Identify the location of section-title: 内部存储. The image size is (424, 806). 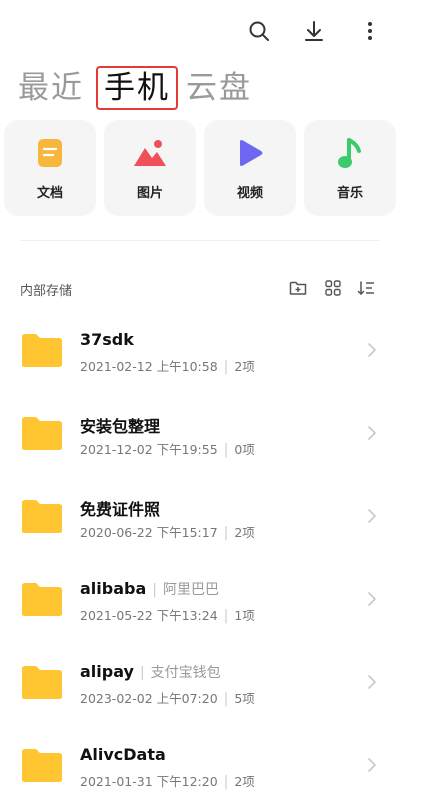
(46, 291).